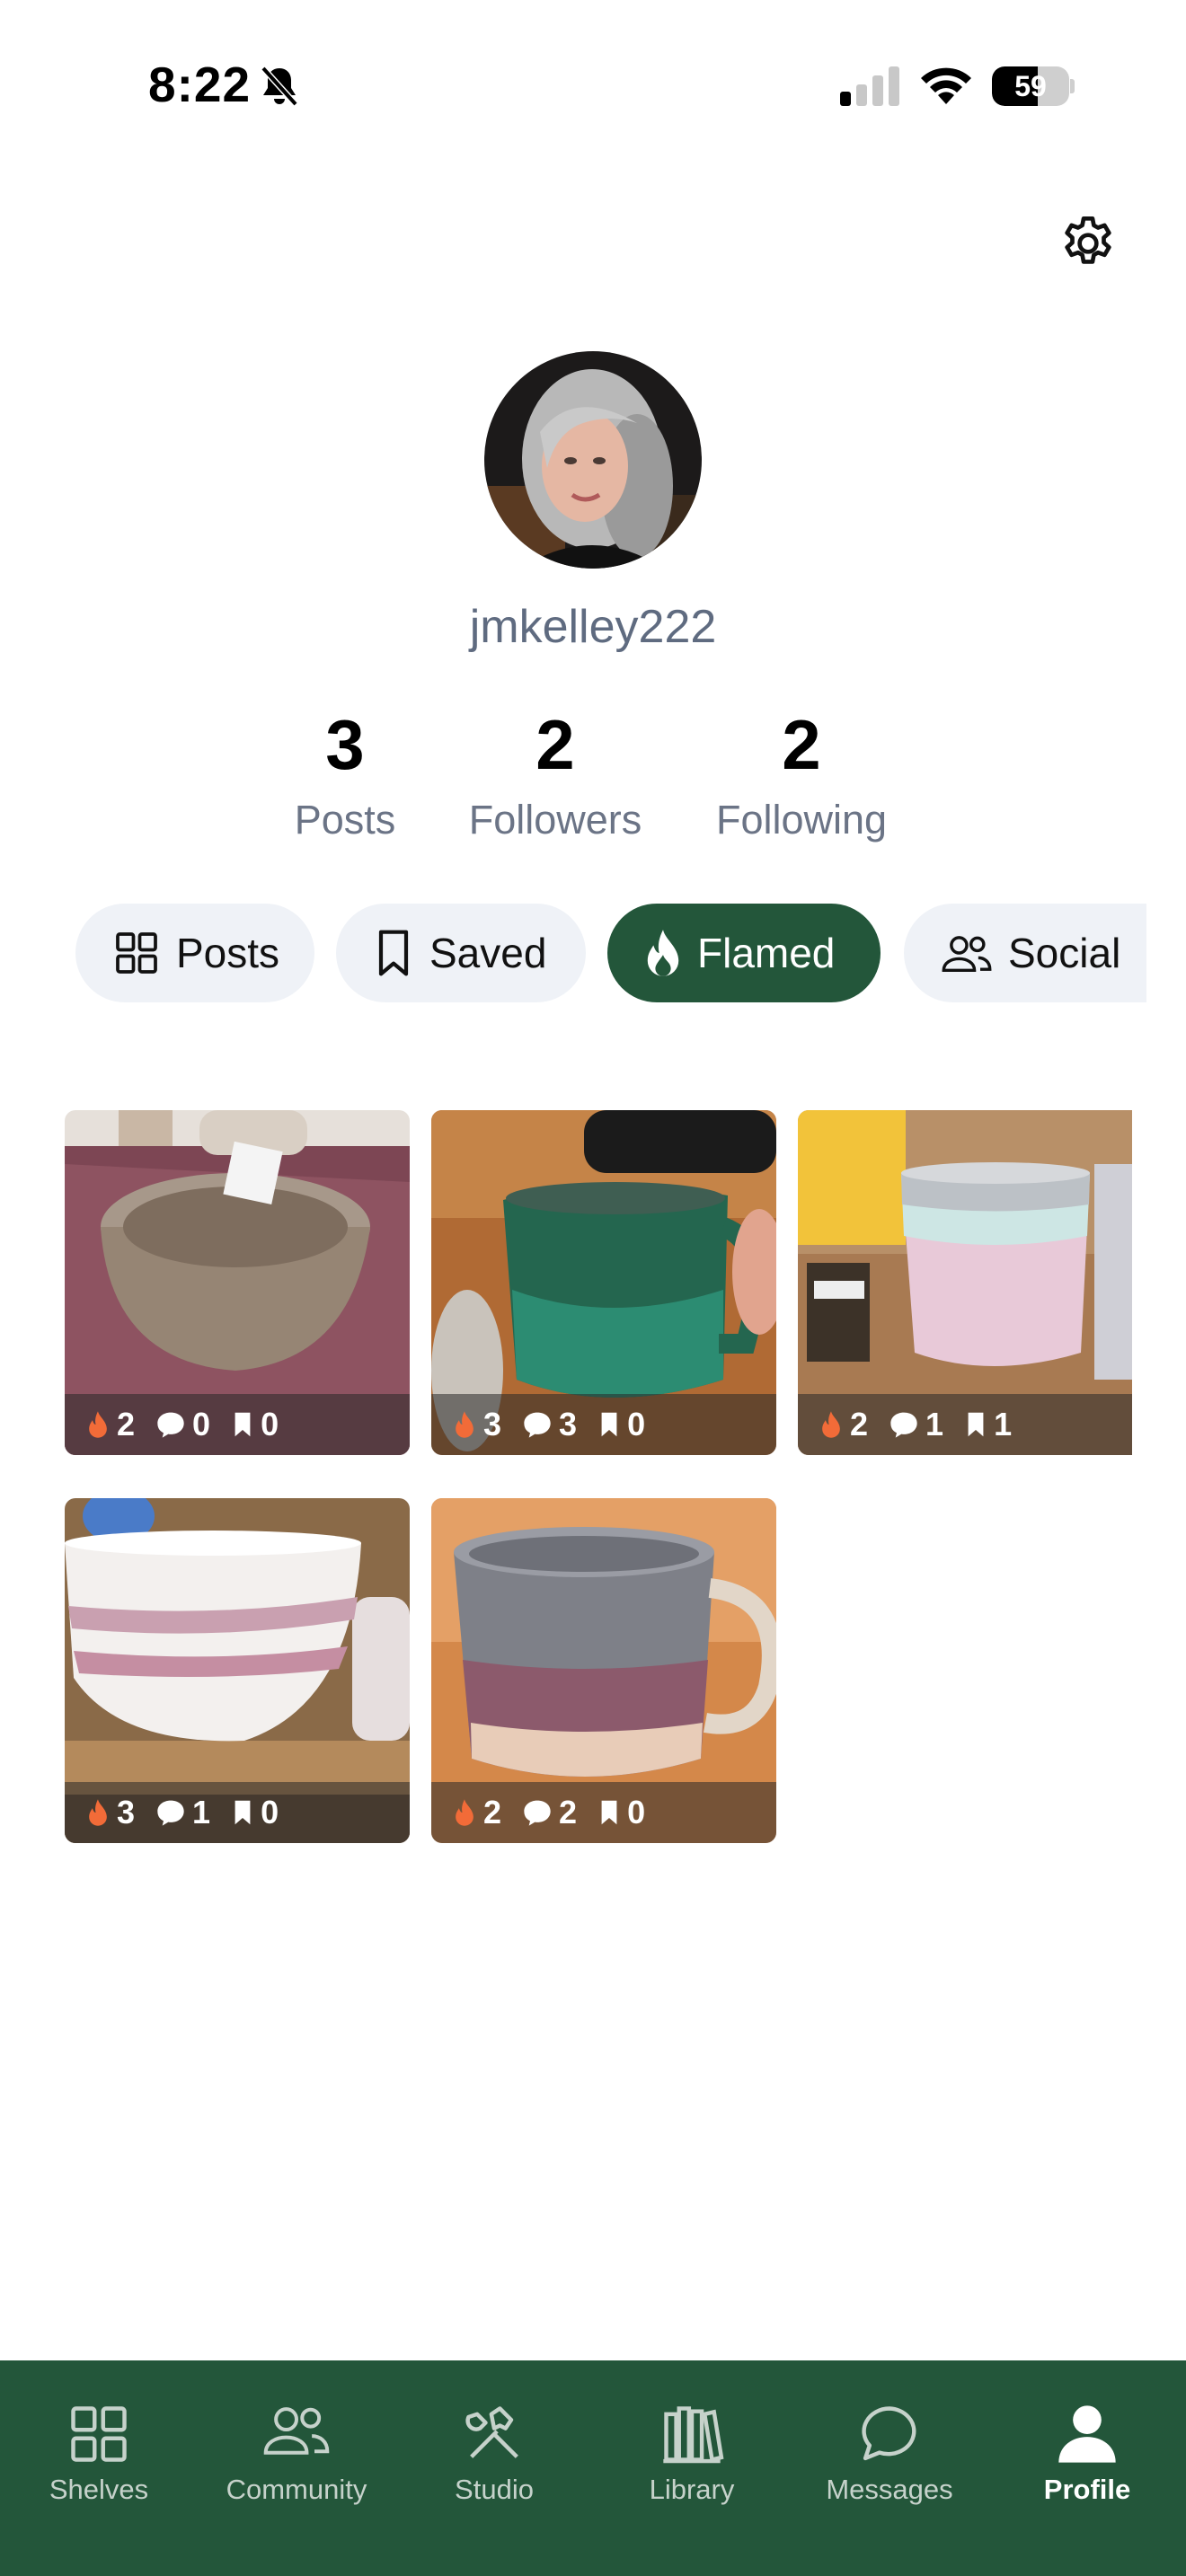  Describe the element at coordinates (889, 2489) in the screenshot. I see `nav-label: Messages` at that location.